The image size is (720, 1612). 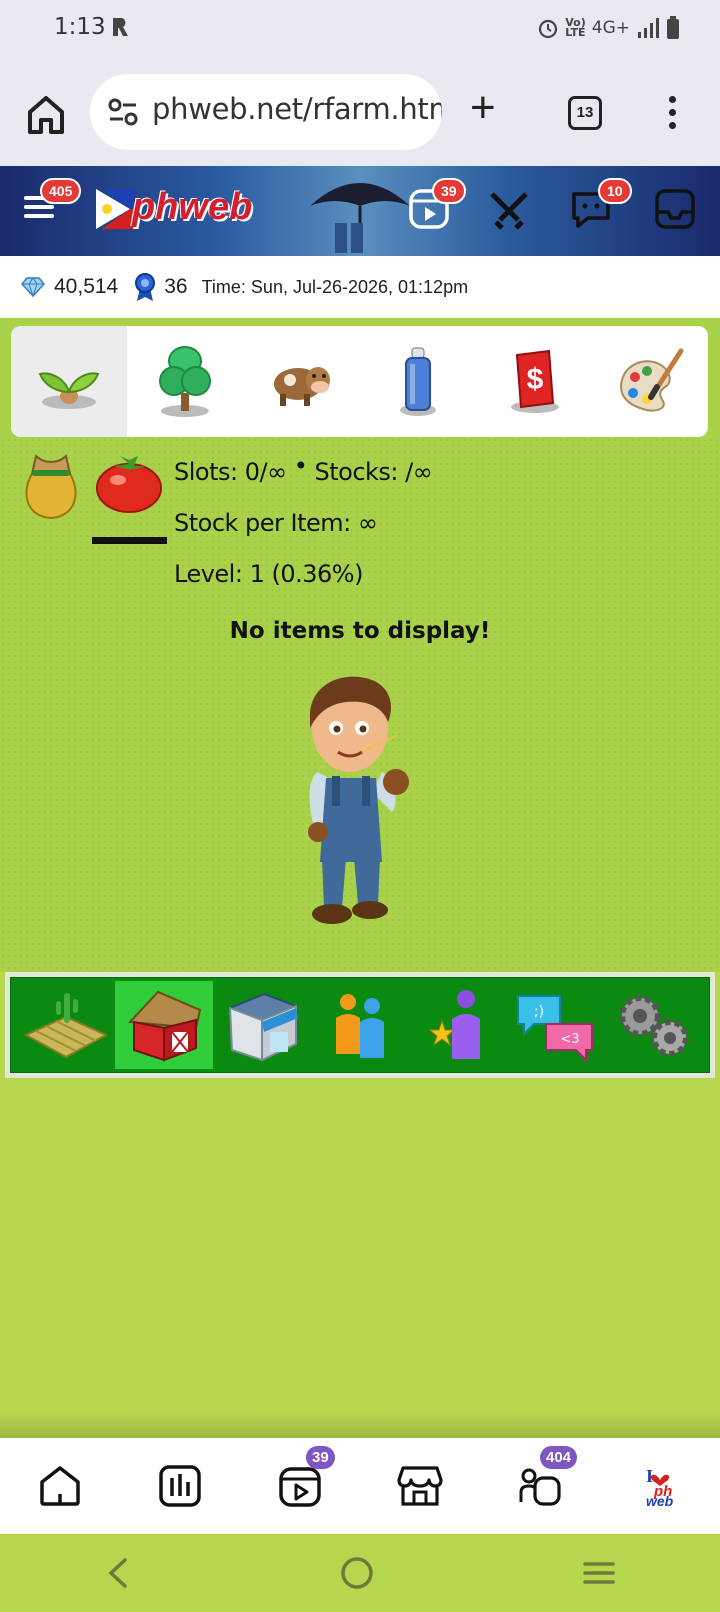 What do you see at coordinates (675, 209) in the screenshot?
I see `inbox-icon` at bounding box center [675, 209].